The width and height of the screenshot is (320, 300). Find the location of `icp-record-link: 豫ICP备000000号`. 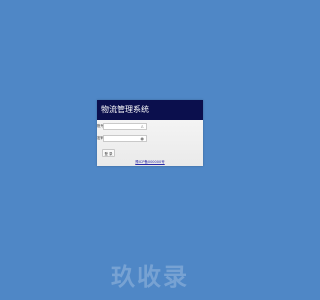

icp-record-link: 豫ICP备000000号 is located at coordinates (150, 162).